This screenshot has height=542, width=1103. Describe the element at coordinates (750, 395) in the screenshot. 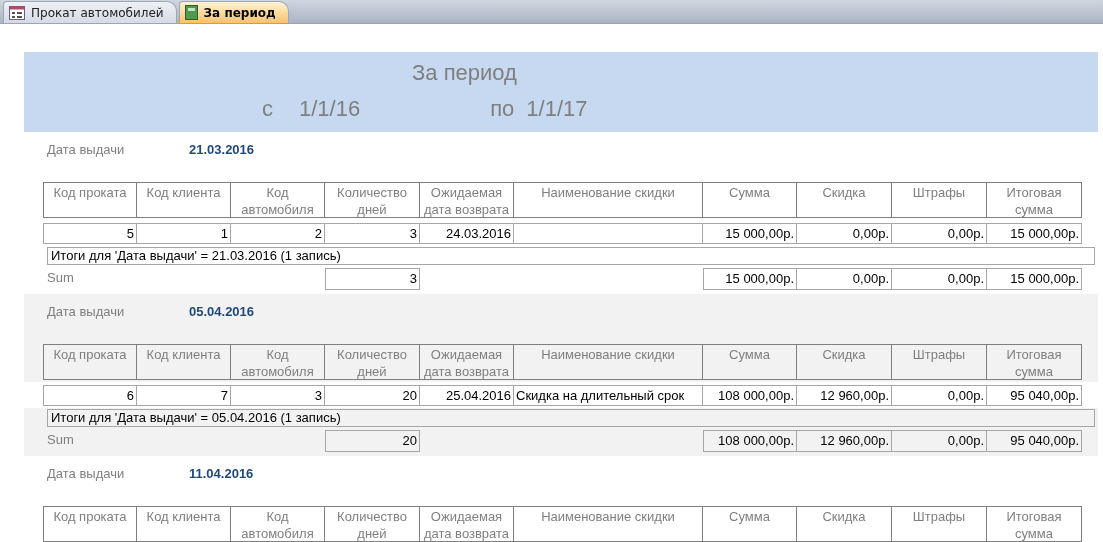

I see `table-cell: 108 000,00р.` at that location.